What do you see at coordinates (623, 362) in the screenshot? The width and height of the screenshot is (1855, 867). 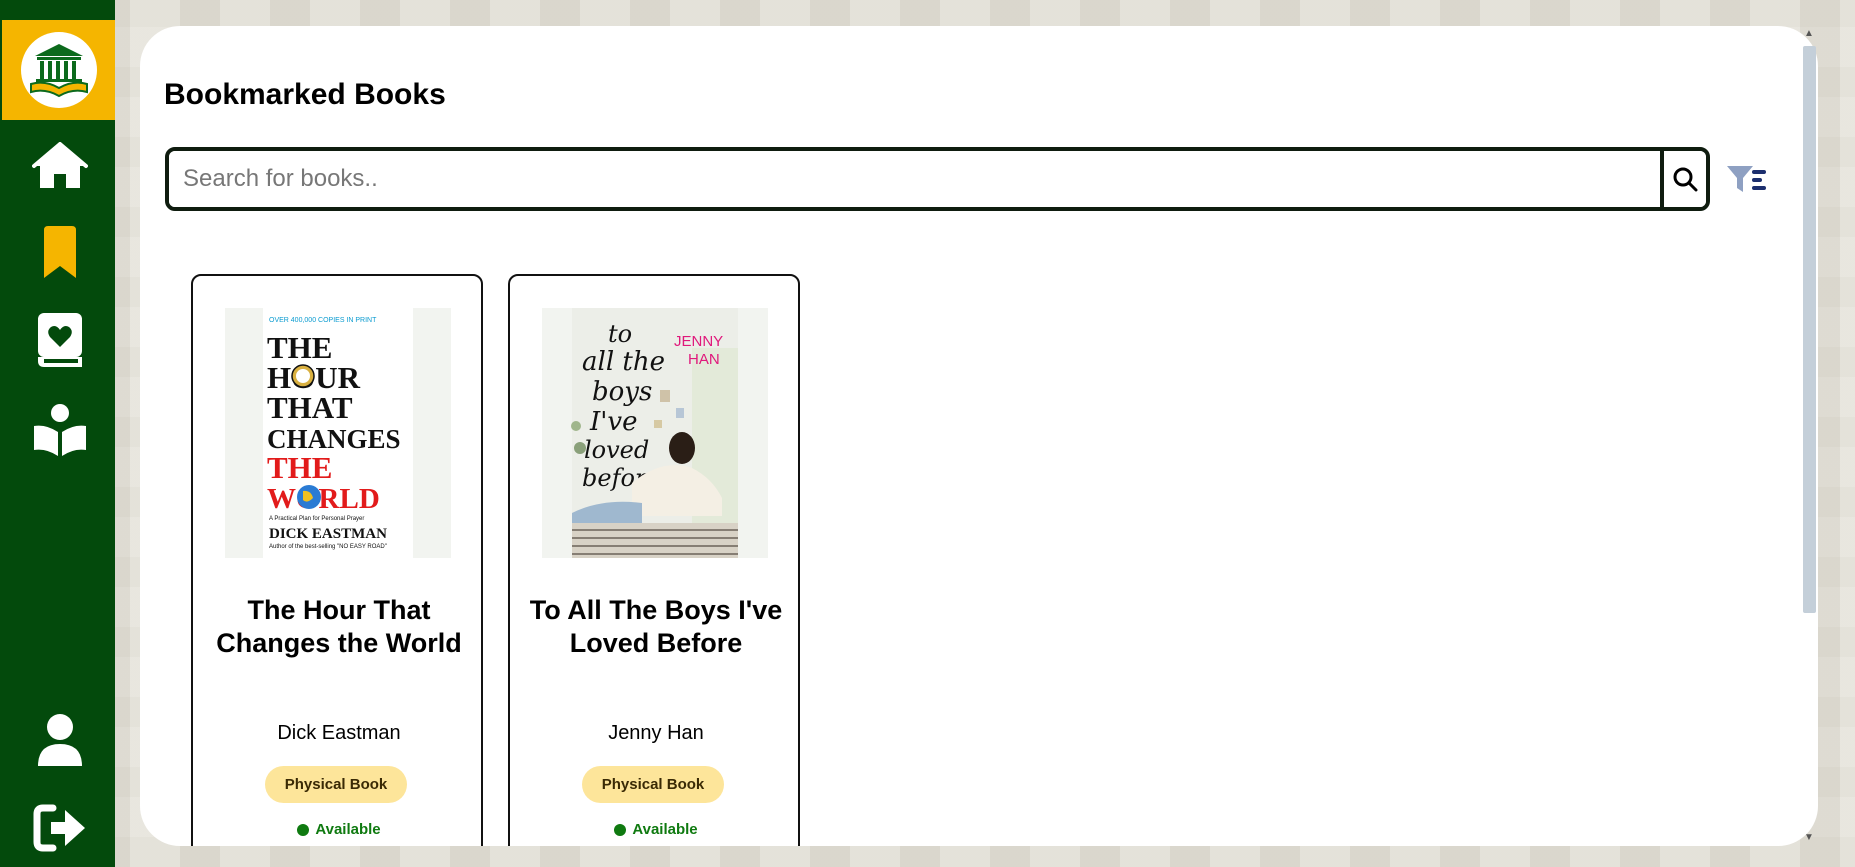 I see `svg-text: all the` at bounding box center [623, 362].